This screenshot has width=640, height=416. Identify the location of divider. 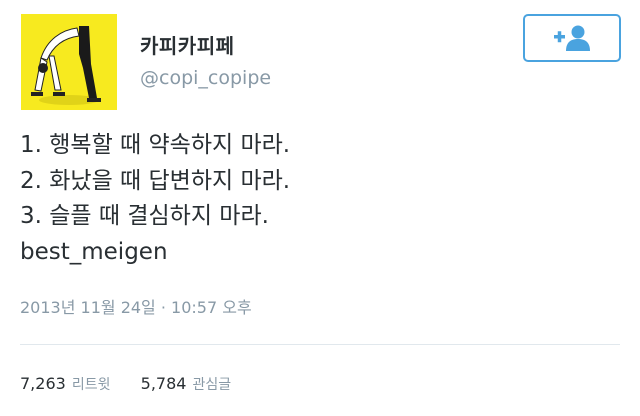
(320, 344).